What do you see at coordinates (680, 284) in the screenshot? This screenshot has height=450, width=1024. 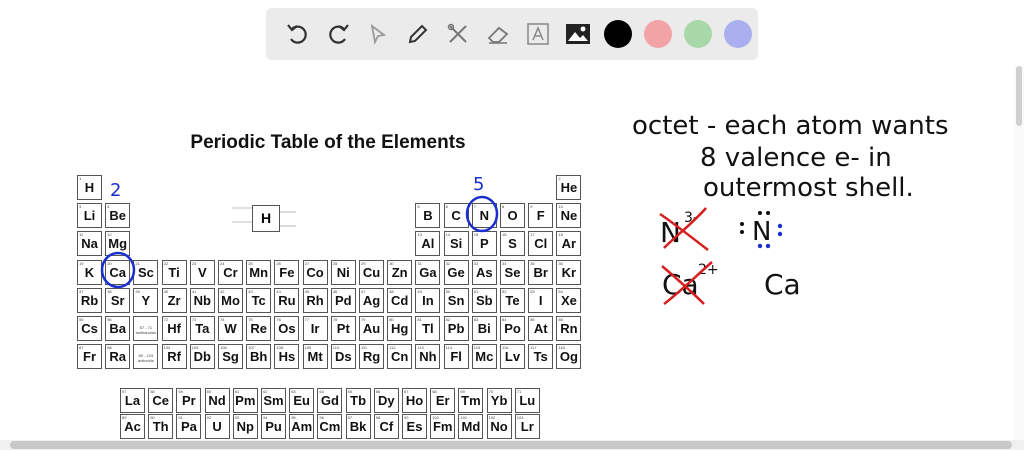 I see `ca-ion-symbol: Ca` at bounding box center [680, 284].